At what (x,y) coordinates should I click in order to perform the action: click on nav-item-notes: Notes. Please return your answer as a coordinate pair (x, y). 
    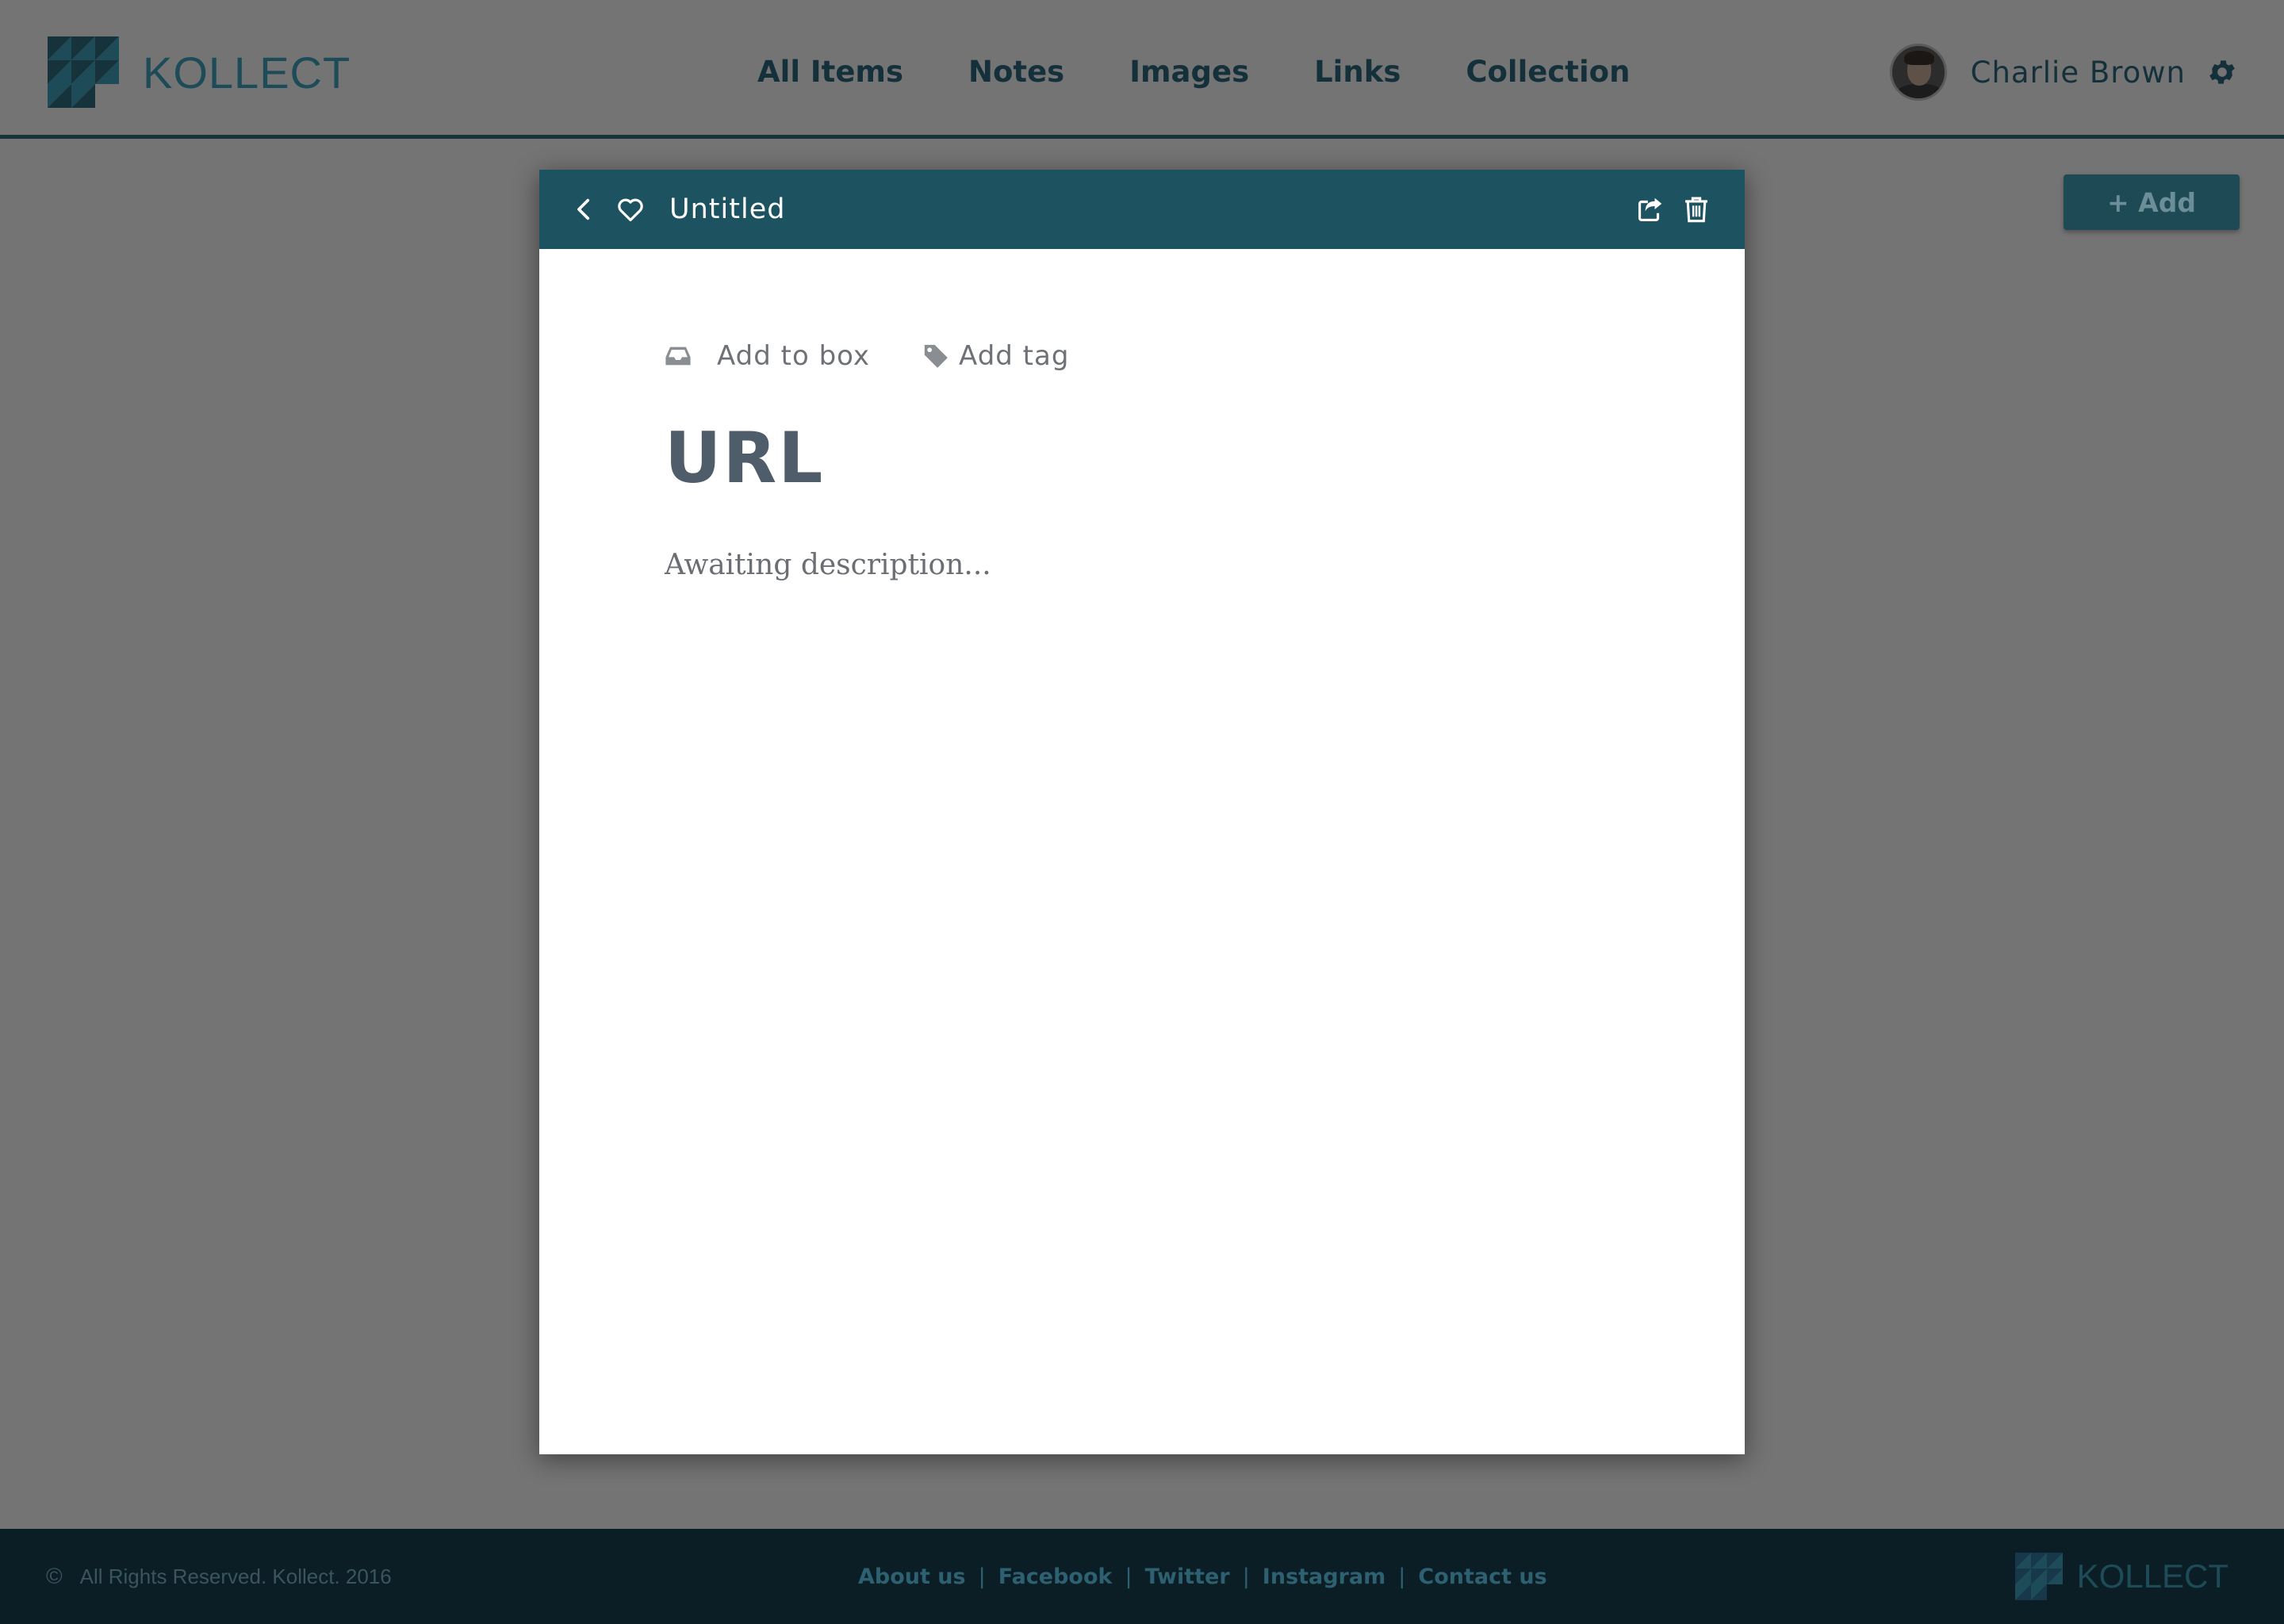
    Looking at the image, I should click on (1016, 72).